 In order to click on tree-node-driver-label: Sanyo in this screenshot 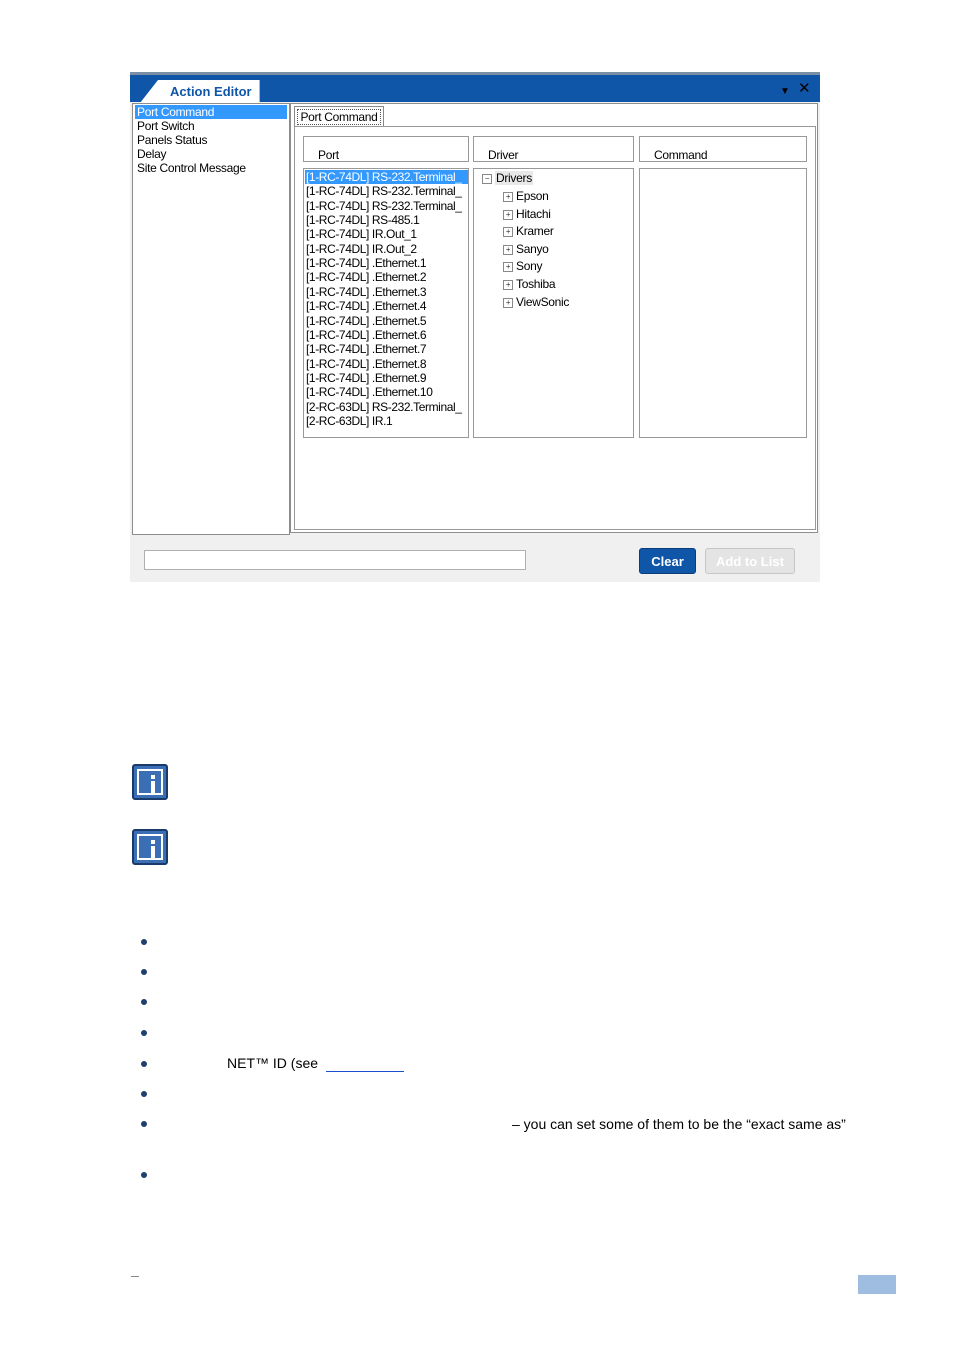, I will do `click(532, 248)`.